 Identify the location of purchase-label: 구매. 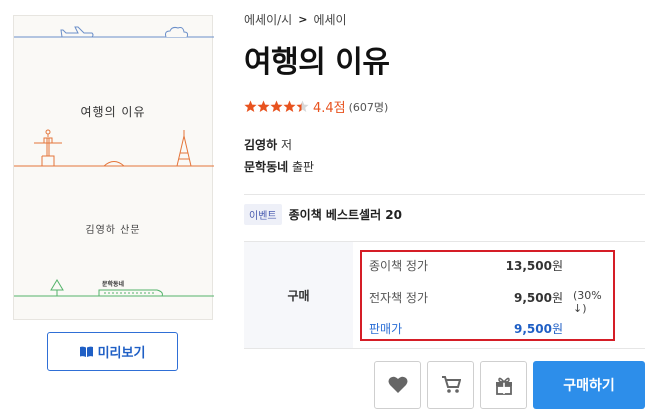
(298, 295).